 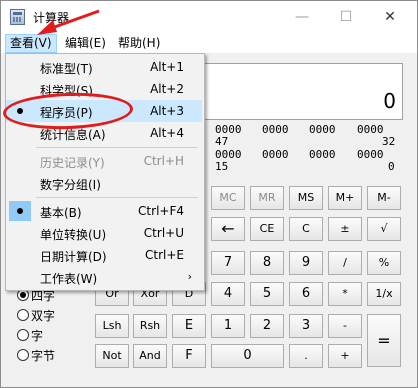 I want to click on result-display: 0, so click(x=302, y=91).